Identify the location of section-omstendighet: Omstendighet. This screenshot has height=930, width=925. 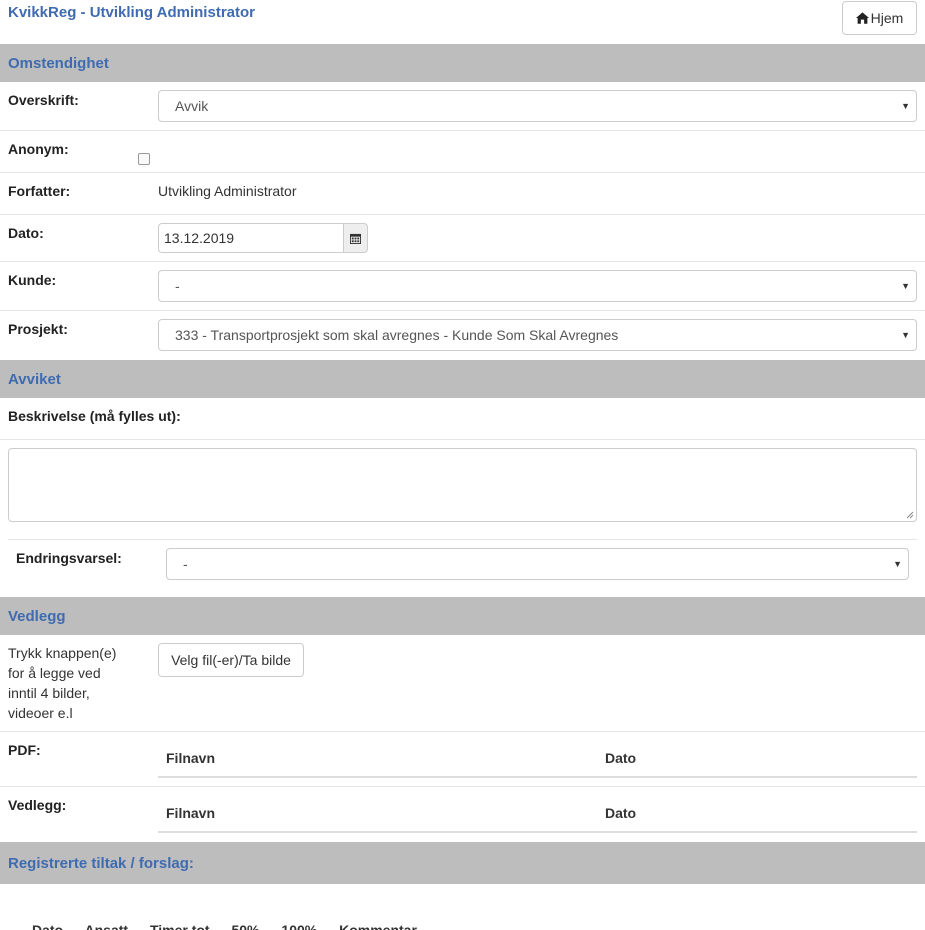
(462, 63).